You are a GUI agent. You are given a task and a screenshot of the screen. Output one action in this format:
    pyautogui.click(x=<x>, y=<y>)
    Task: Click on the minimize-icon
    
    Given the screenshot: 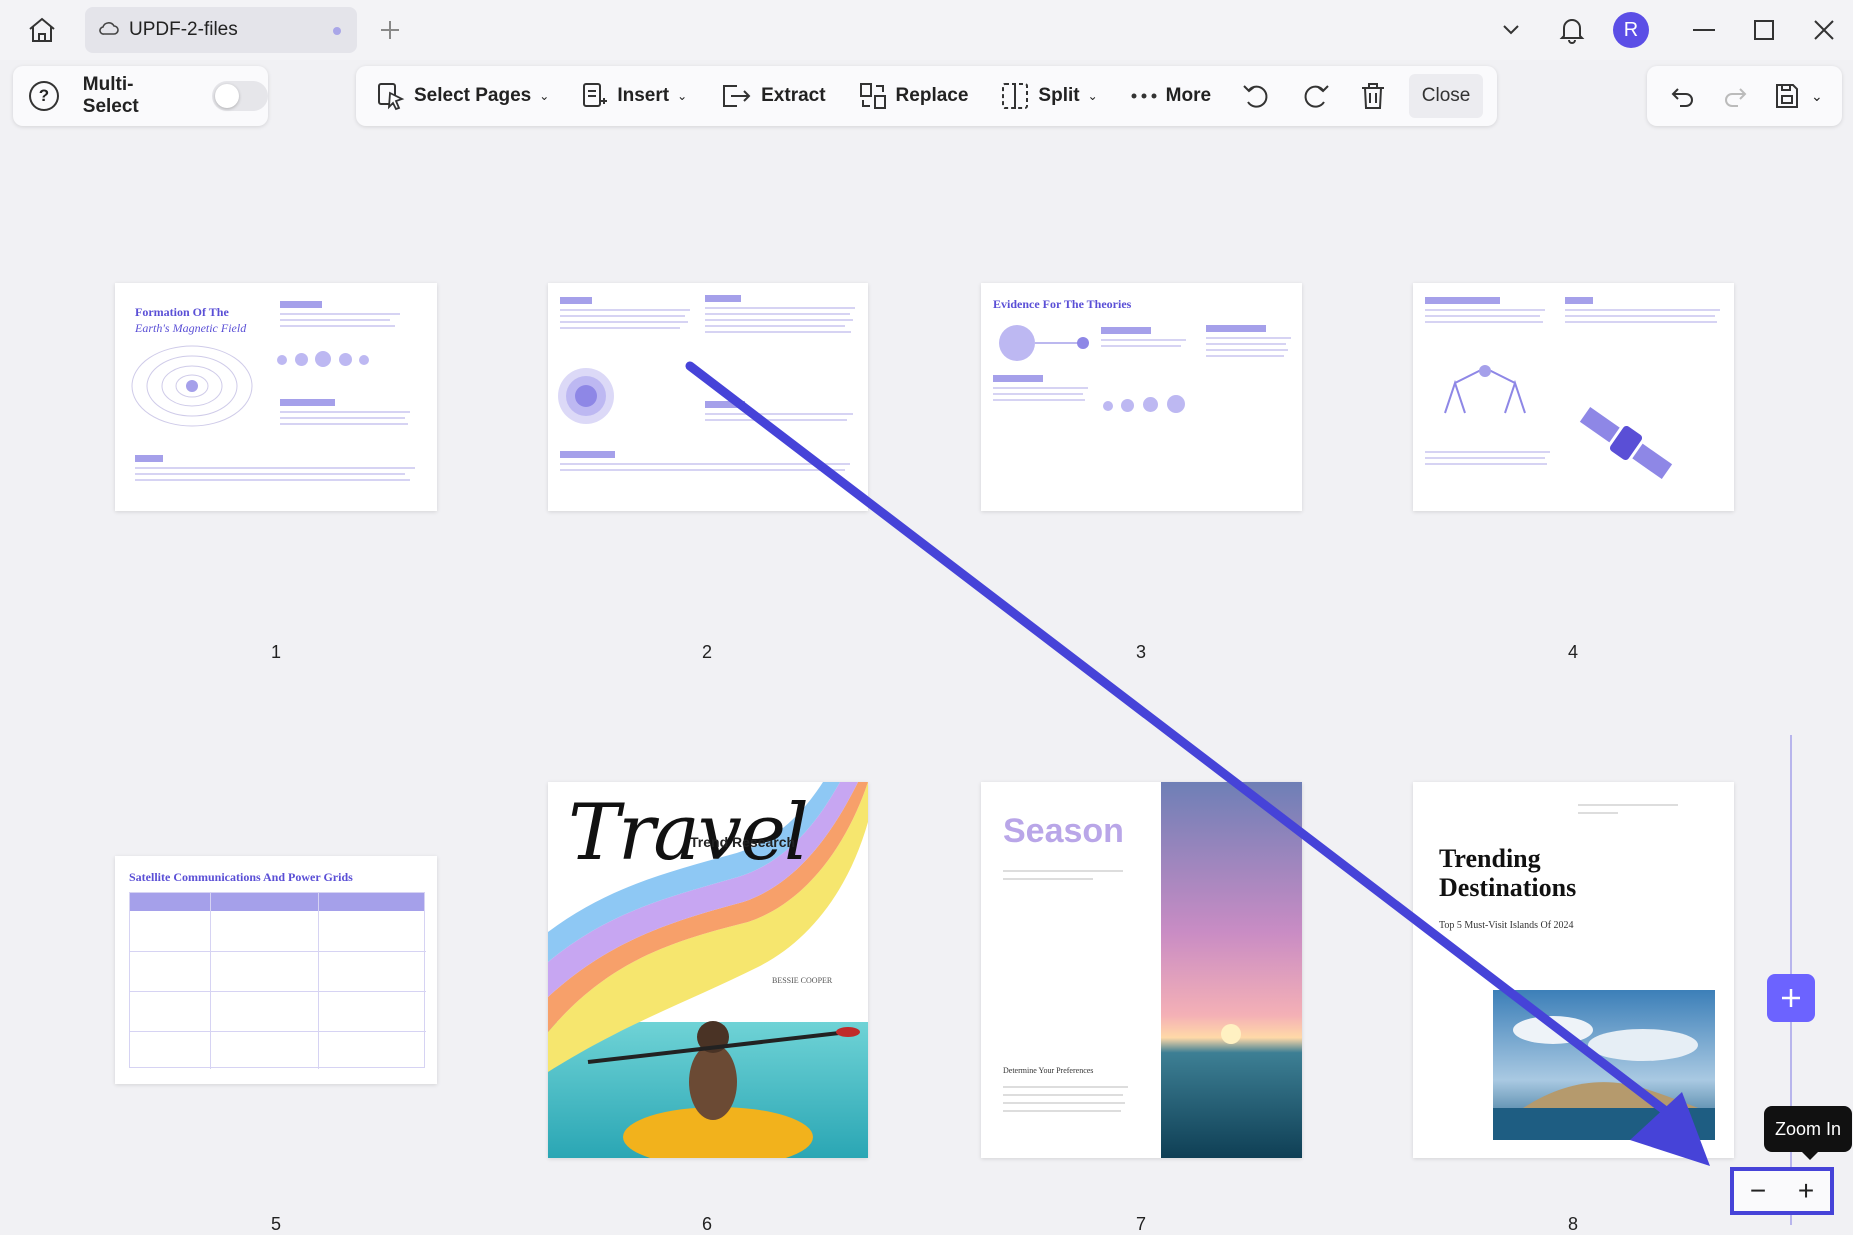 What is the action you would take?
    pyautogui.click(x=1704, y=30)
    